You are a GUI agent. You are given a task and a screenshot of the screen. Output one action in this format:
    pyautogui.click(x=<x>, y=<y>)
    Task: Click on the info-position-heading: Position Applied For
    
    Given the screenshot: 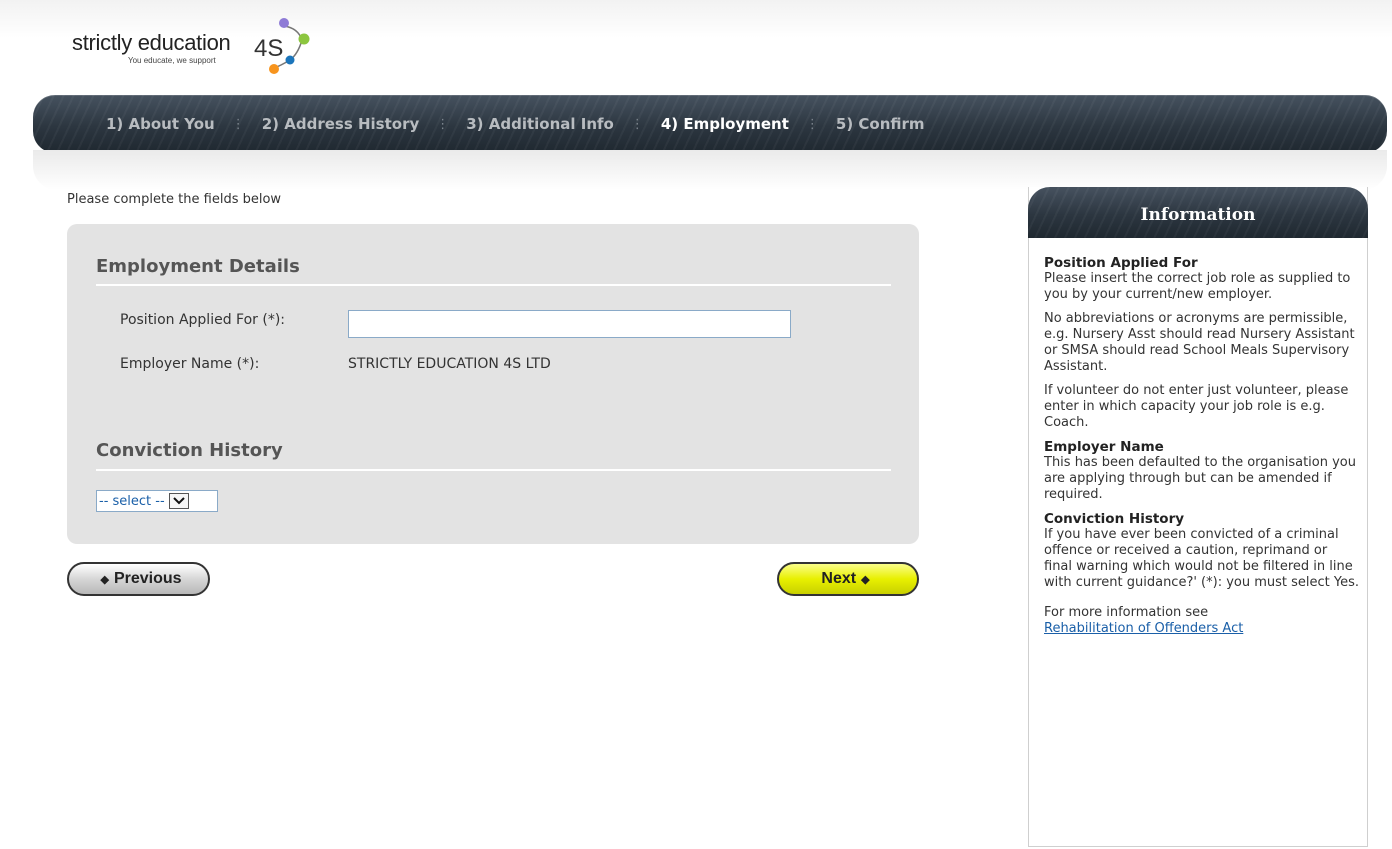 What is the action you would take?
    pyautogui.click(x=1121, y=263)
    